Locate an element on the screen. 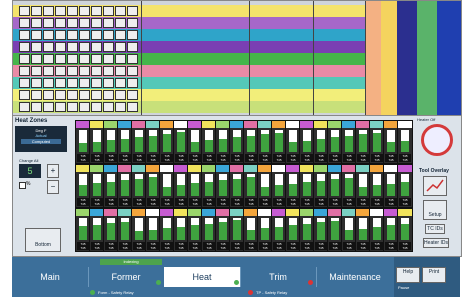 The image size is (466, 297). print-button: Print is located at coordinates (434, 275).